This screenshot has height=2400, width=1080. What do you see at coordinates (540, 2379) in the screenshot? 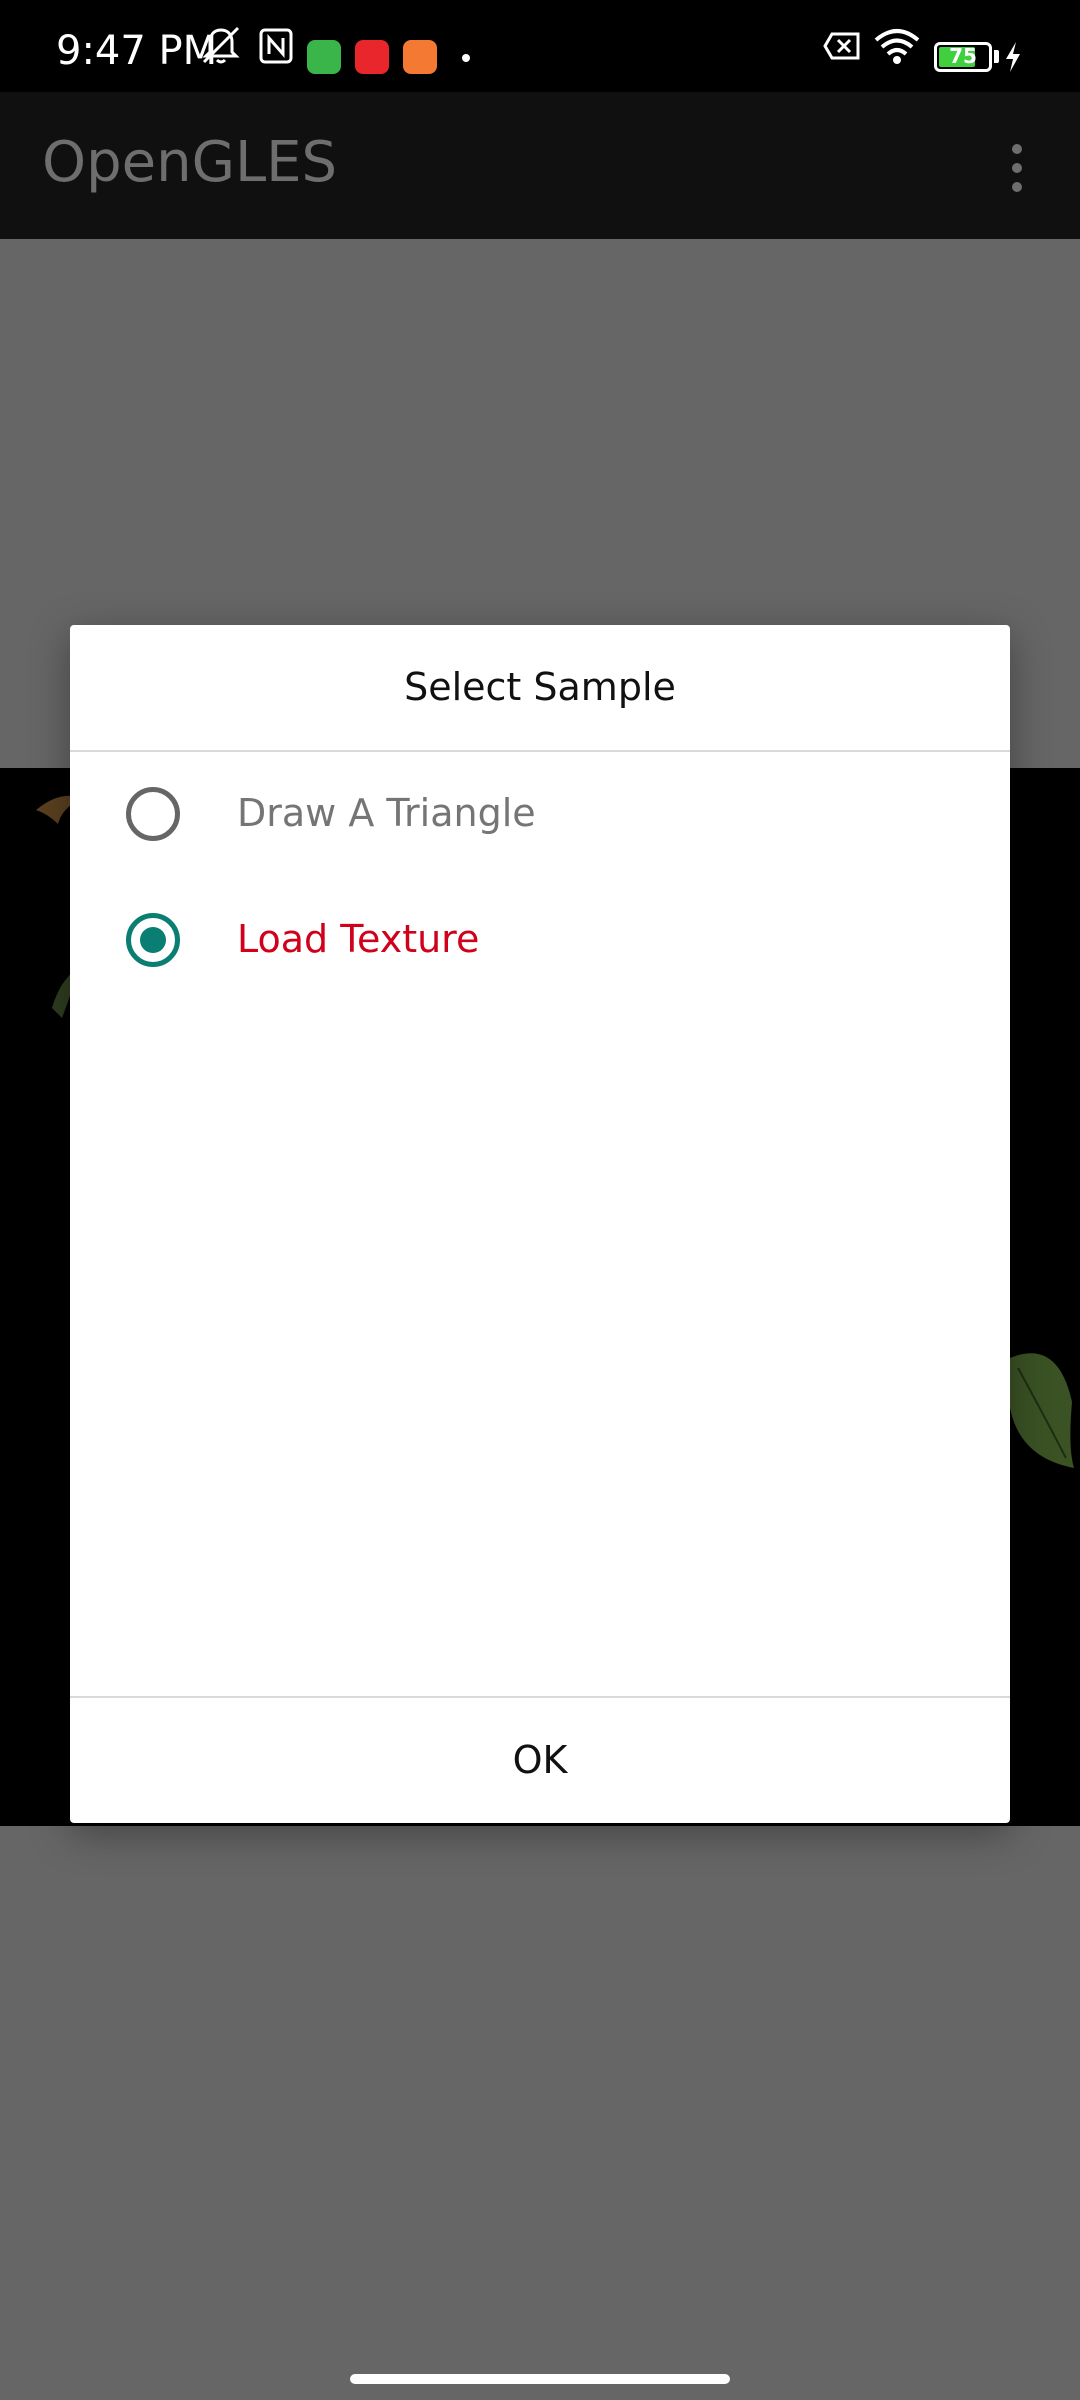
I see `home-indicator` at bounding box center [540, 2379].